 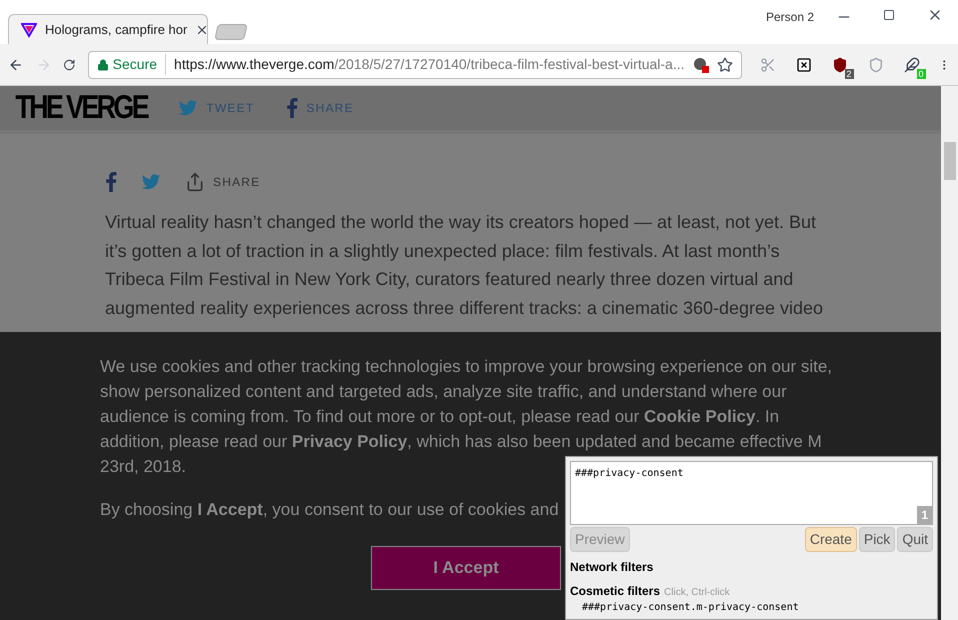 I want to click on shield-icon, so click(x=840, y=64).